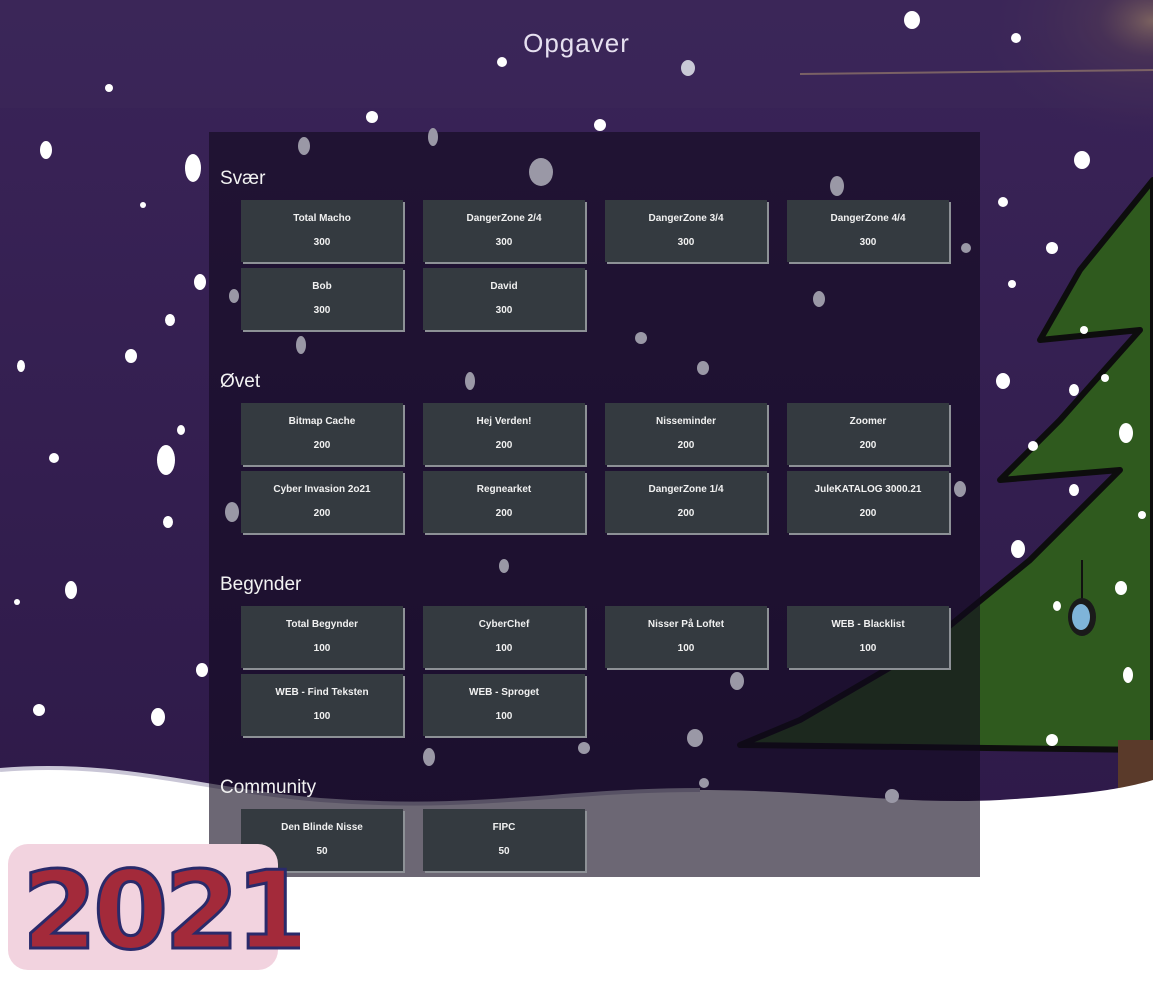 This screenshot has width=1153, height=997. What do you see at coordinates (504, 827) in the screenshot?
I see `challenge-name: FIPC` at bounding box center [504, 827].